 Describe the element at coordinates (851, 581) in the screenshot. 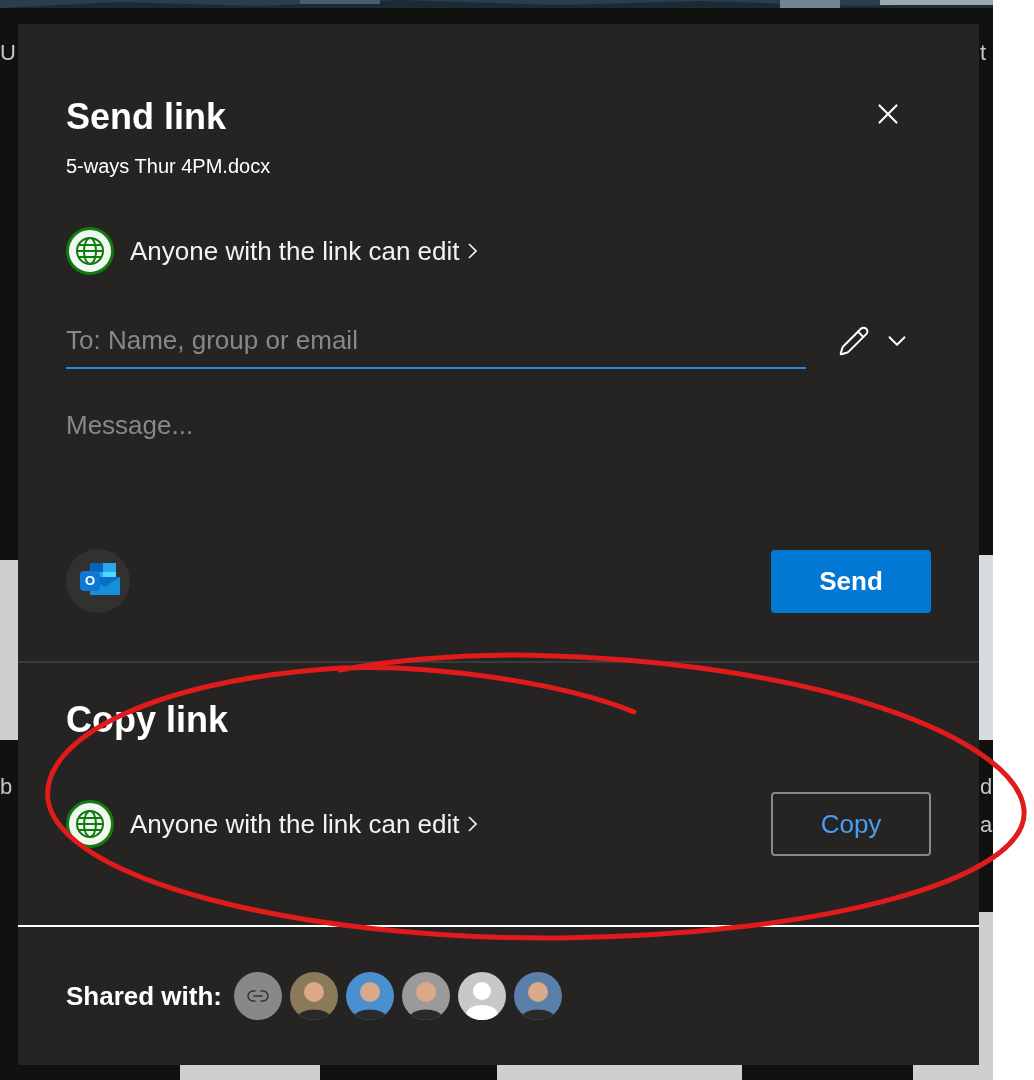

I see `send-button: Send` at that location.